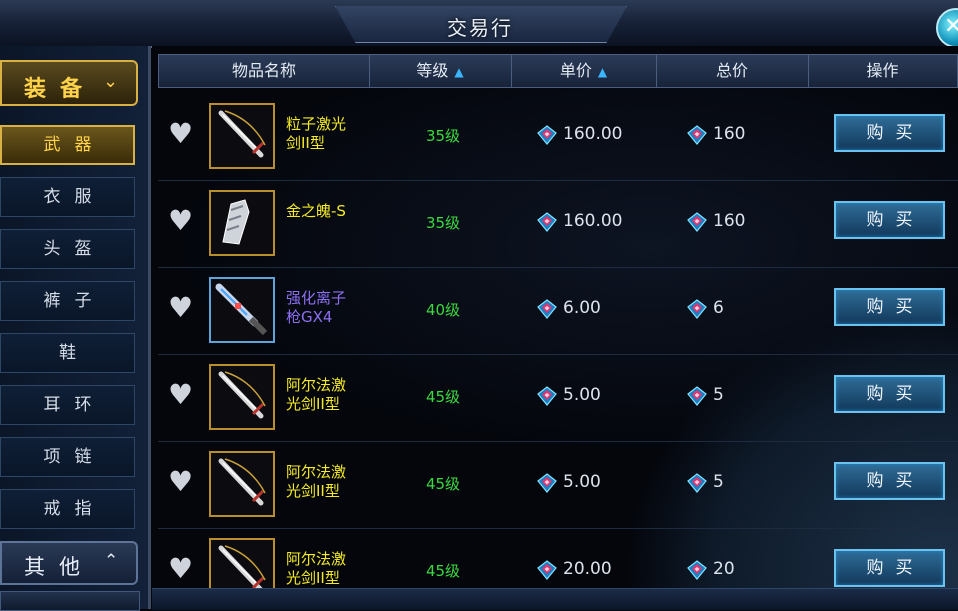  I want to click on header-action-label: 操作, so click(882, 70).